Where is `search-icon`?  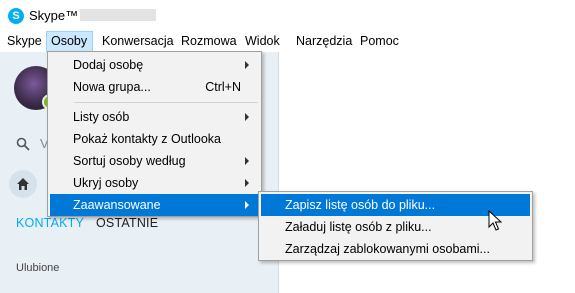
search-icon is located at coordinates (23, 144).